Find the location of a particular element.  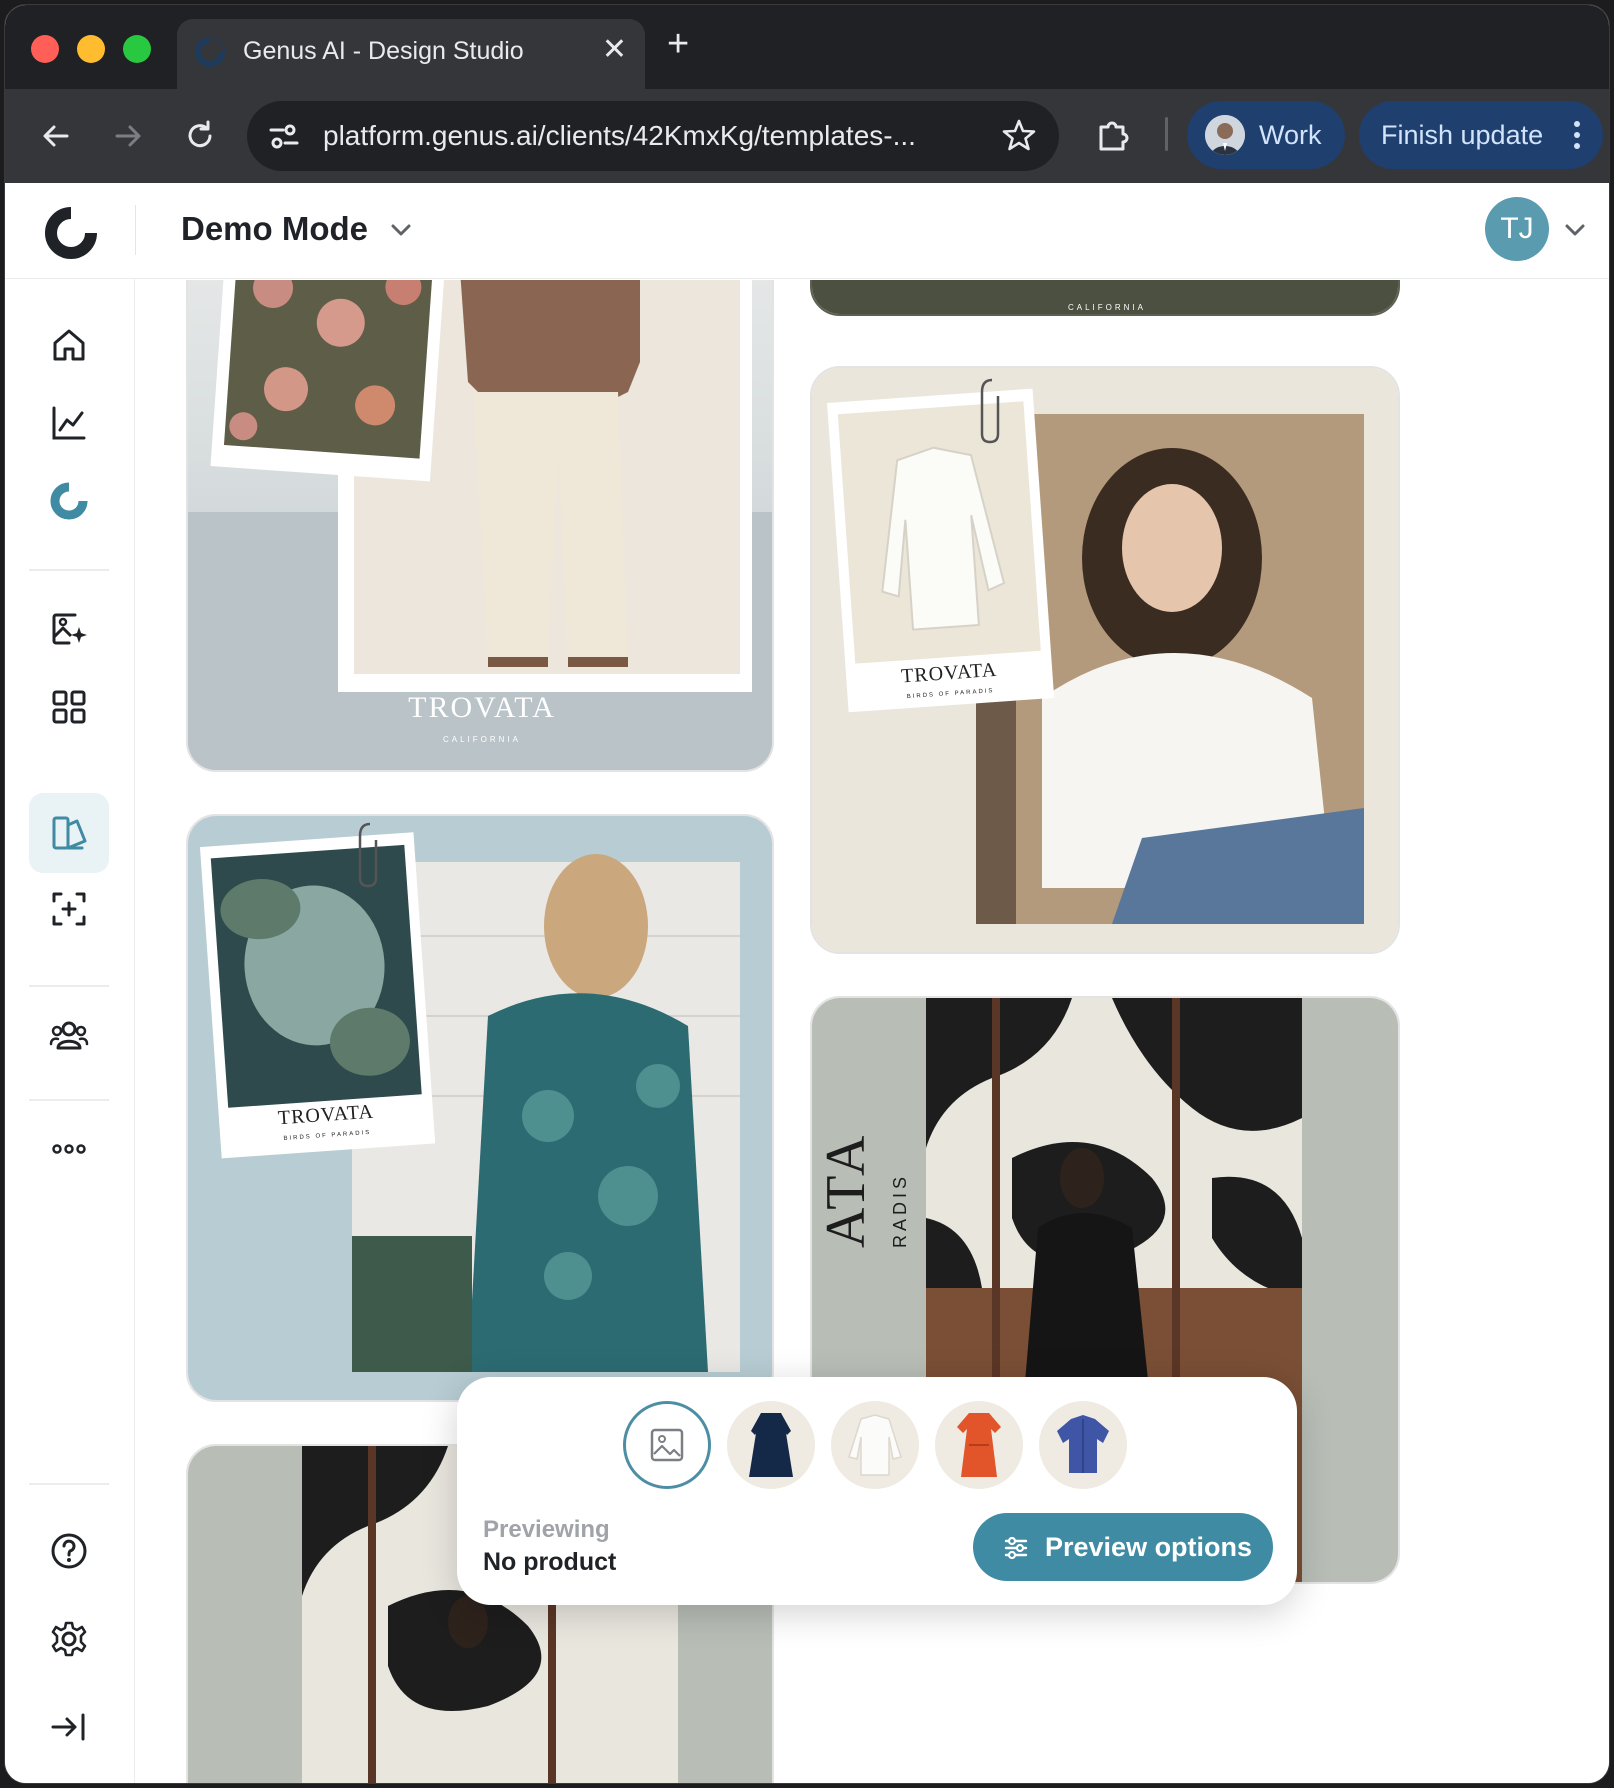

preview-options-label: Preview options is located at coordinates (1149, 1547).